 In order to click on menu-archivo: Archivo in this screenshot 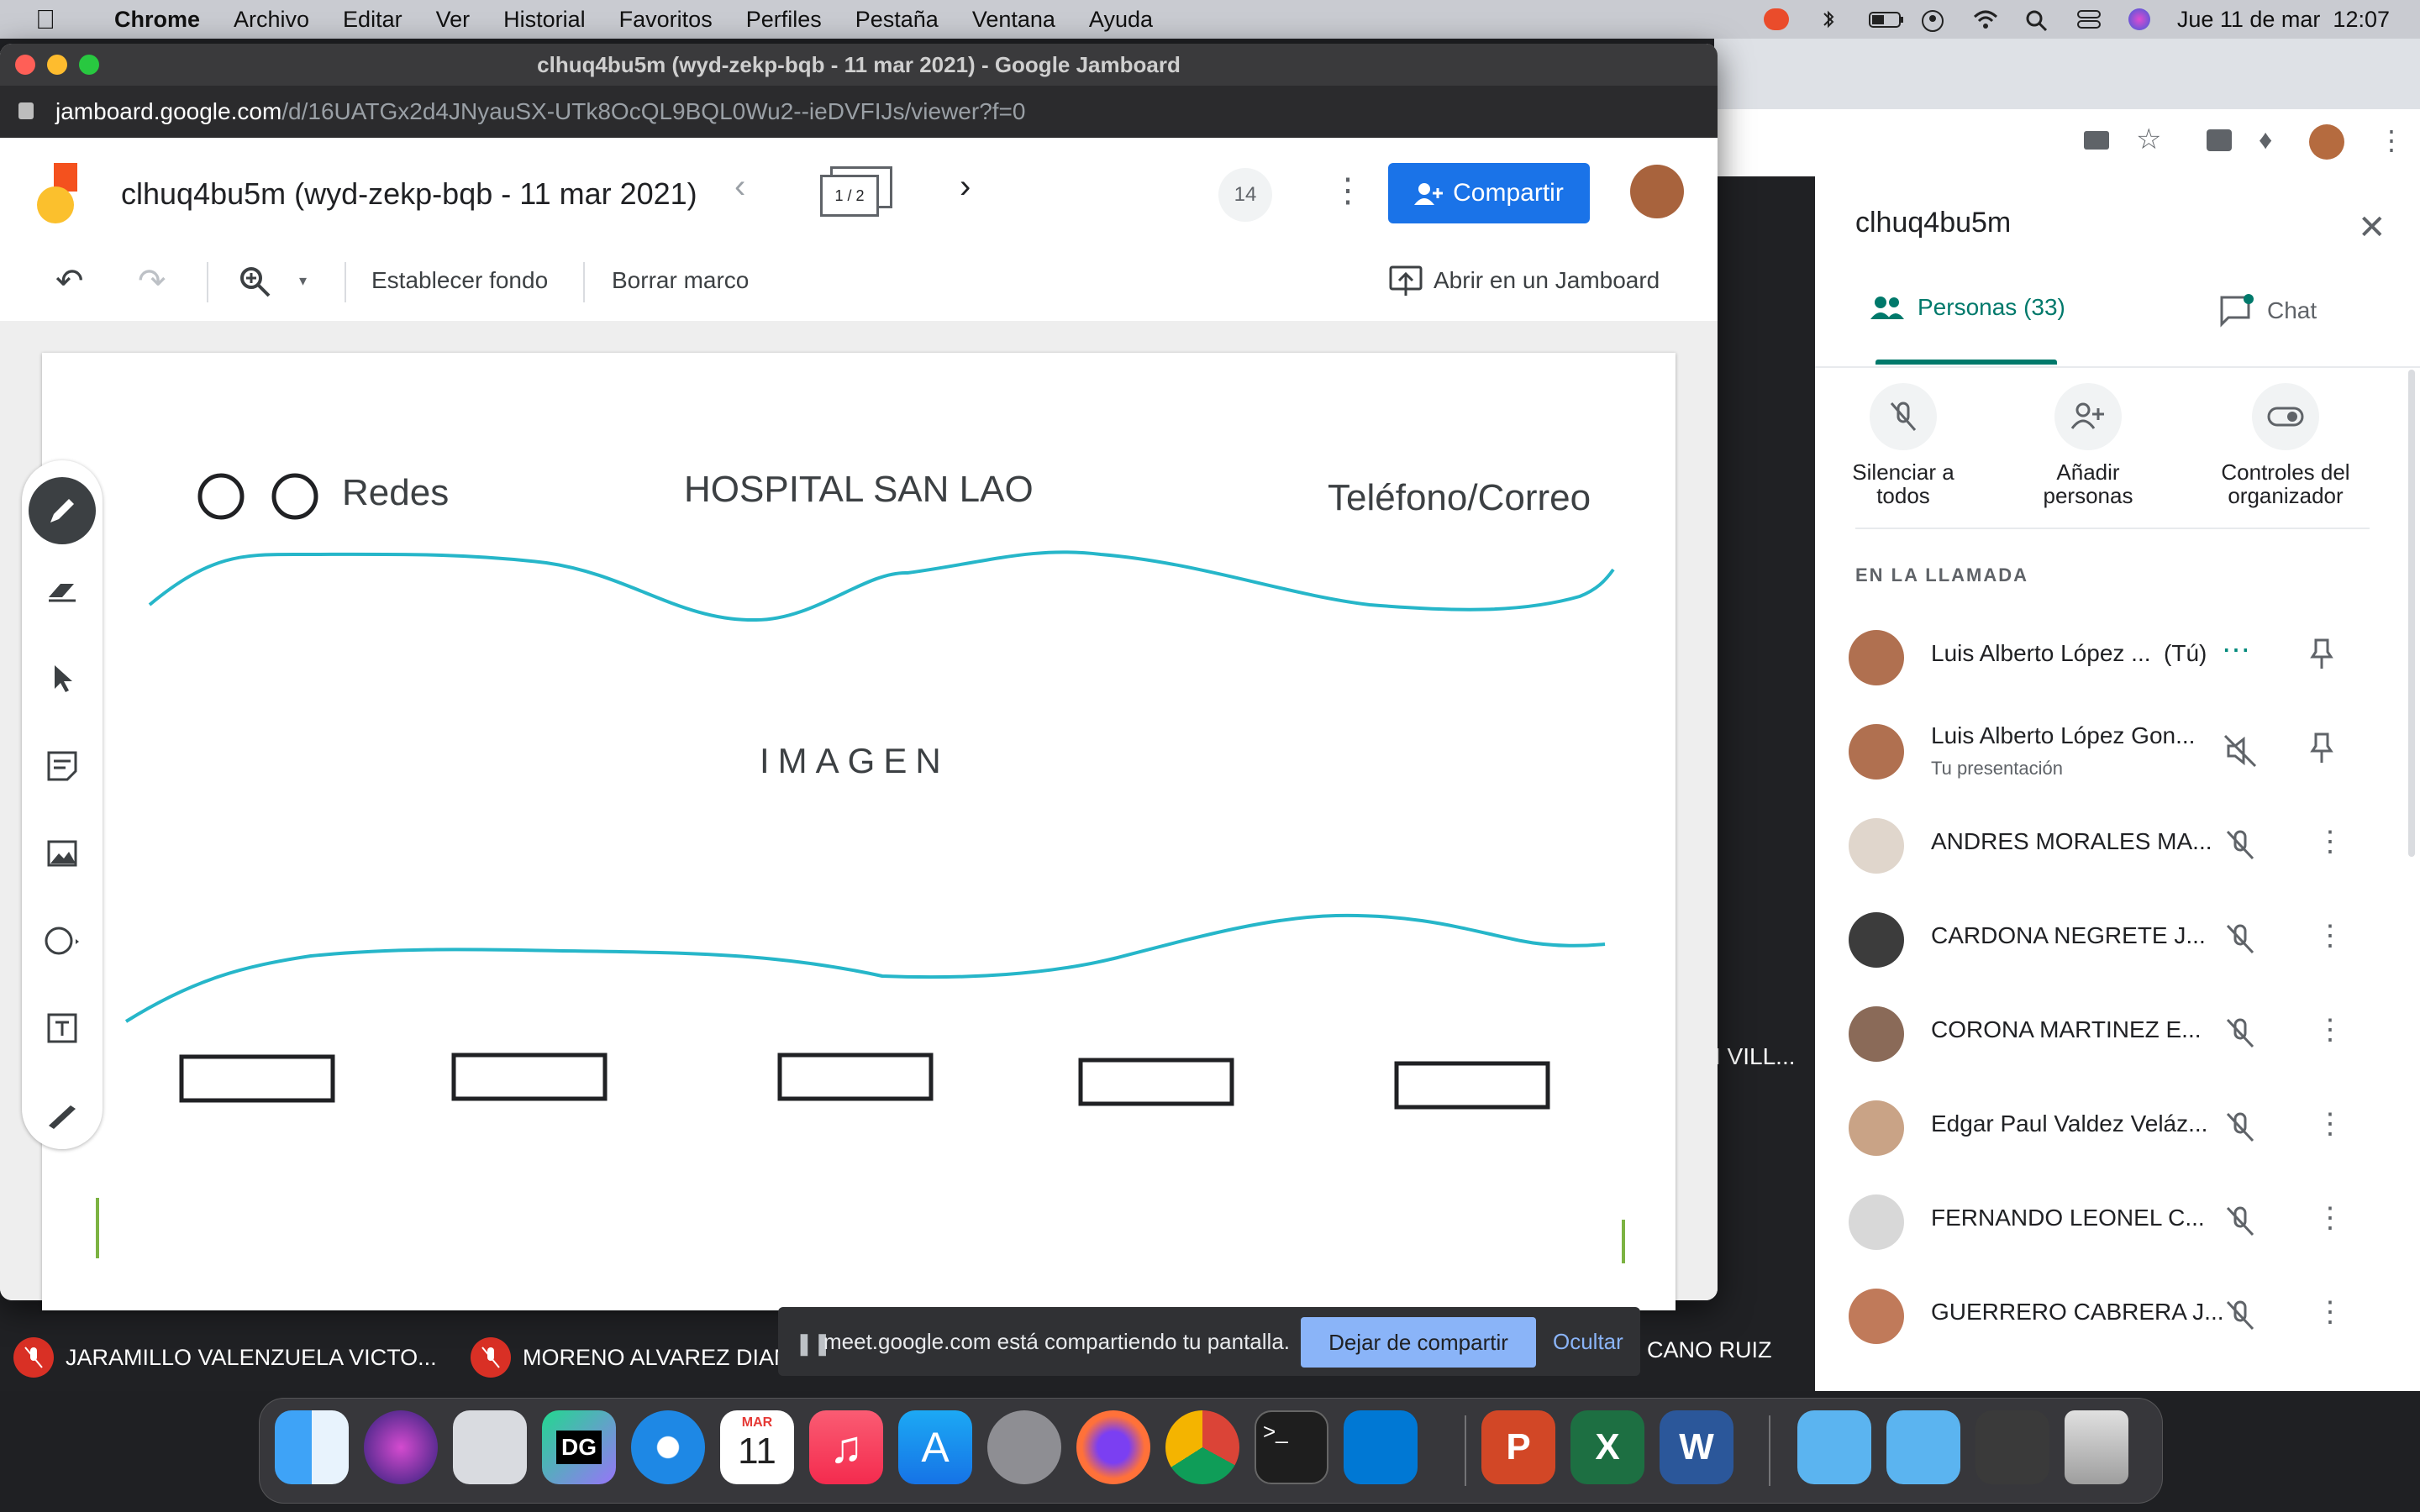, I will do `click(271, 20)`.